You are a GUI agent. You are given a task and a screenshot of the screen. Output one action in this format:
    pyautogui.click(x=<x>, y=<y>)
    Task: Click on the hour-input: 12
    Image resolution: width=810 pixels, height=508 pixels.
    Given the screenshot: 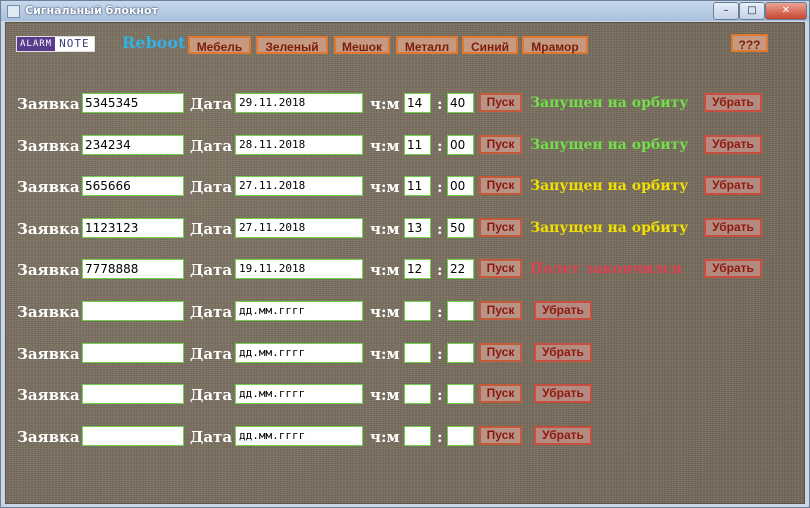 What is the action you would take?
    pyautogui.click(x=417, y=269)
    